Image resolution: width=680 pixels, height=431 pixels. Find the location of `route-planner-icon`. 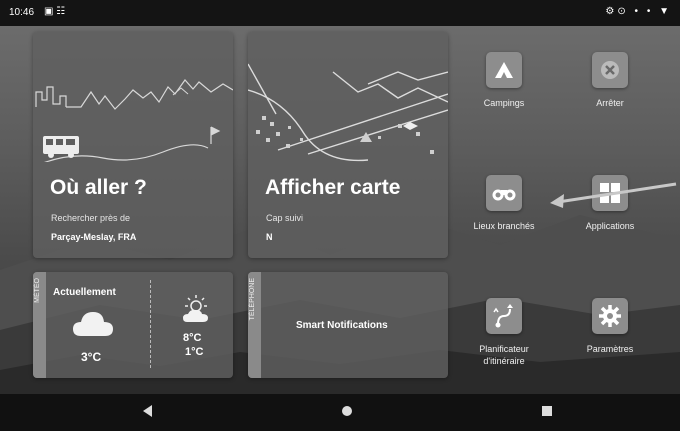

route-planner-icon is located at coordinates (504, 316).